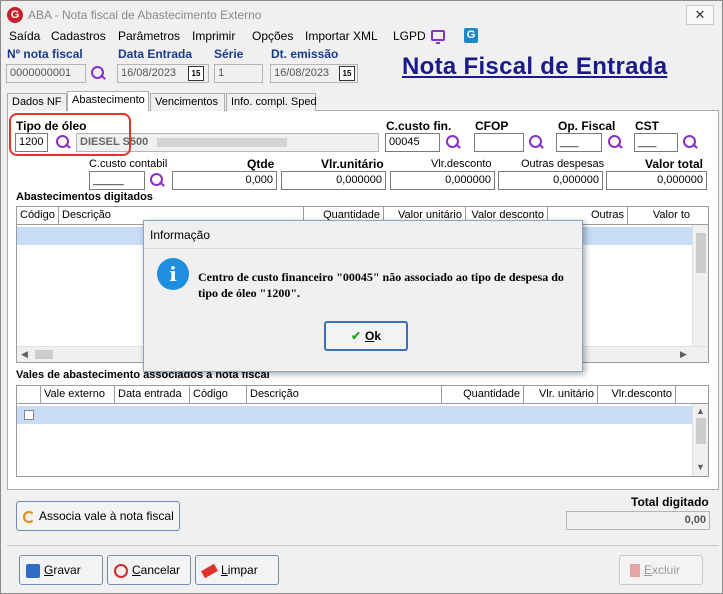 This screenshot has width=723, height=594. I want to click on scroll-down-icon: ▼, so click(700, 467).